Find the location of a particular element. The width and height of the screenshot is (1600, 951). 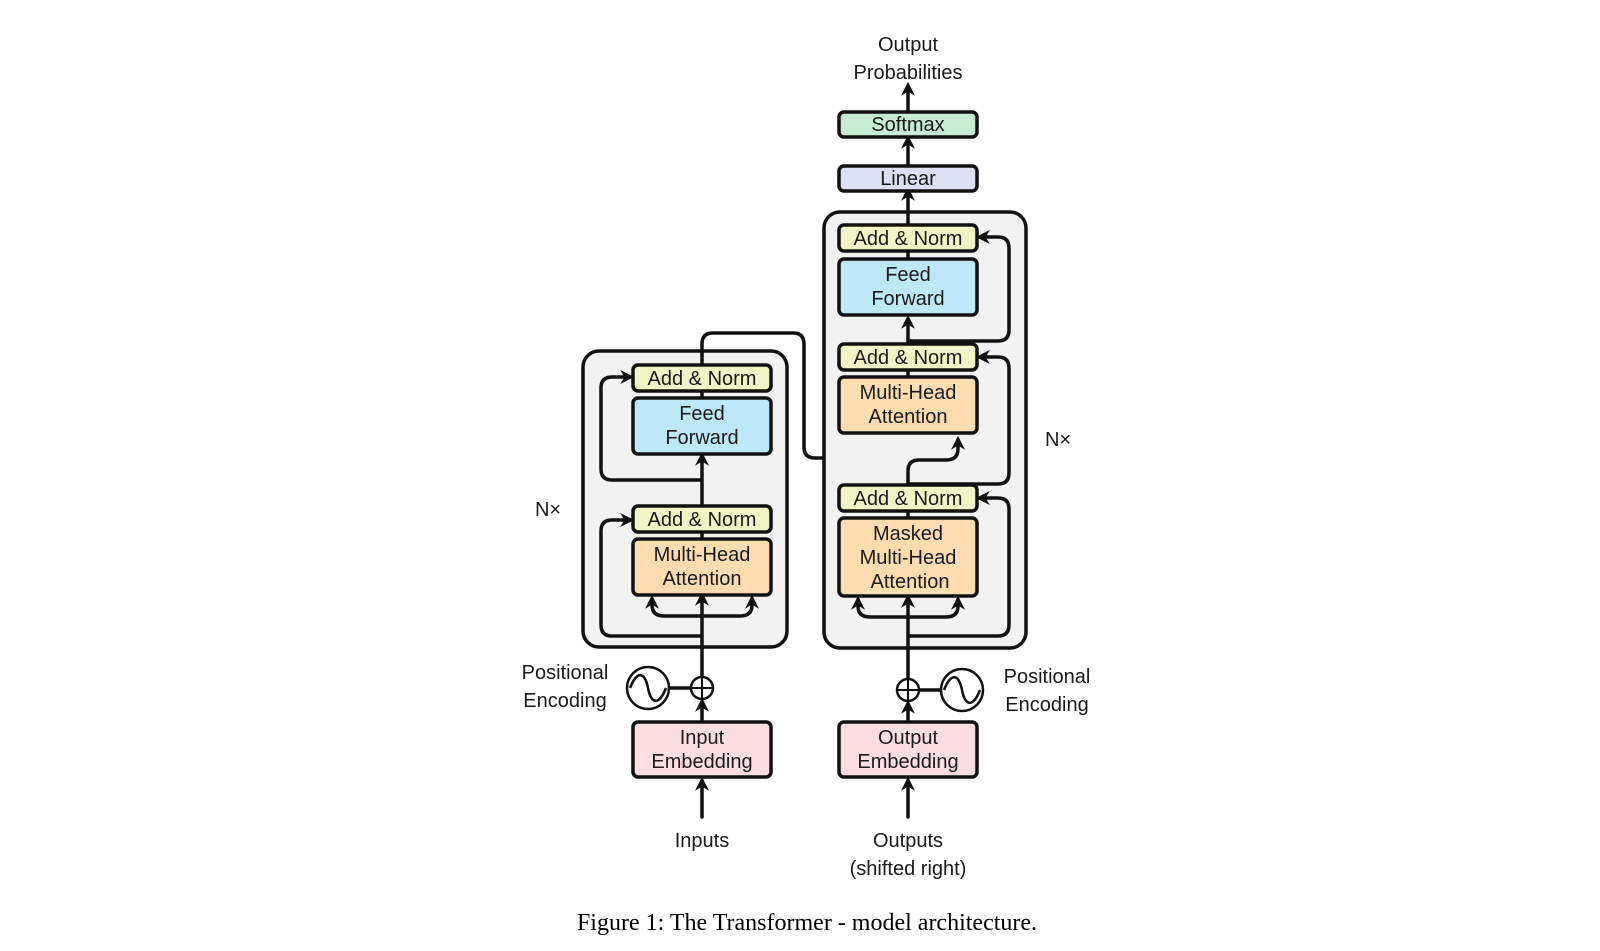

outputs-sublabel: (shifted right) is located at coordinates (908, 869).